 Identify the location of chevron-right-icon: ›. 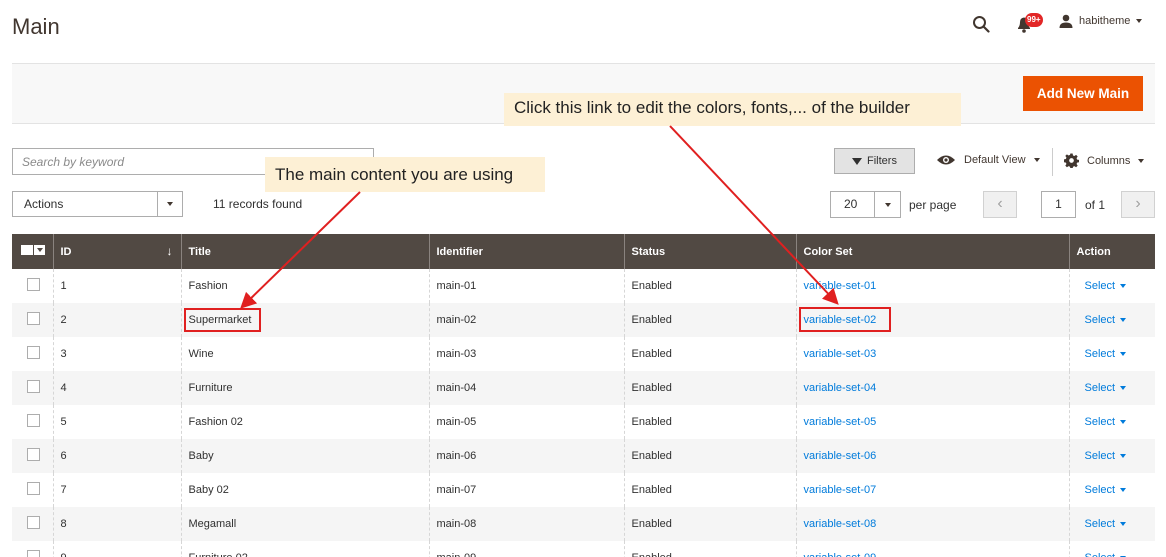
(1138, 203).